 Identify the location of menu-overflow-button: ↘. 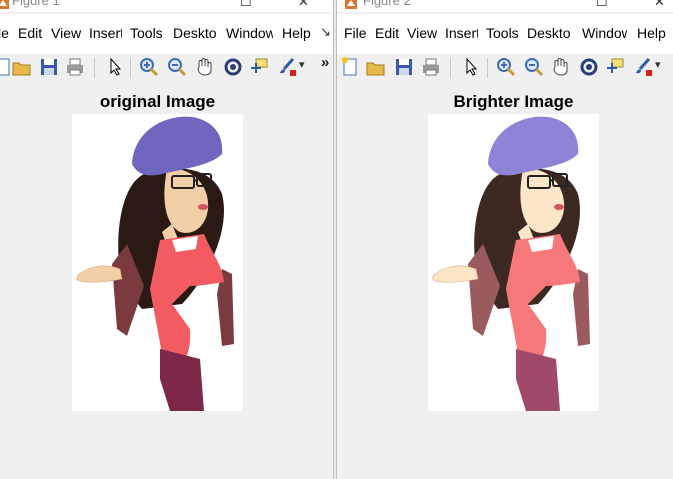
(325, 32).